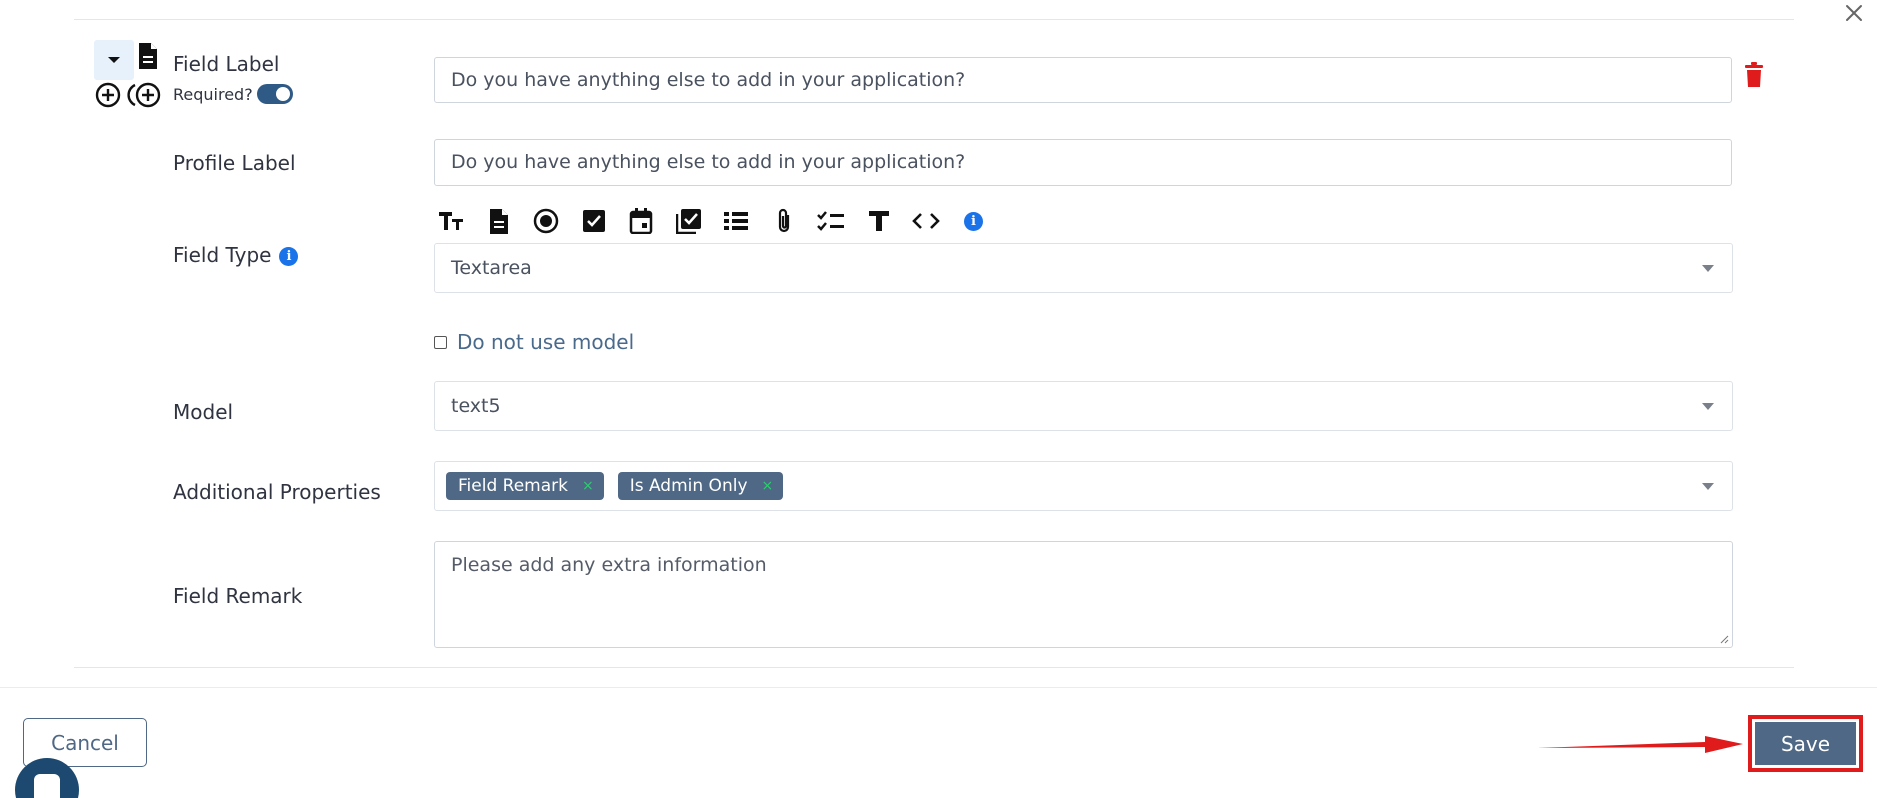 The width and height of the screenshot is (1877, 798). What do you see at coordinates (784, 221) in the screenshot?
I see `attachment-icon` at bounding box center [784, 221].